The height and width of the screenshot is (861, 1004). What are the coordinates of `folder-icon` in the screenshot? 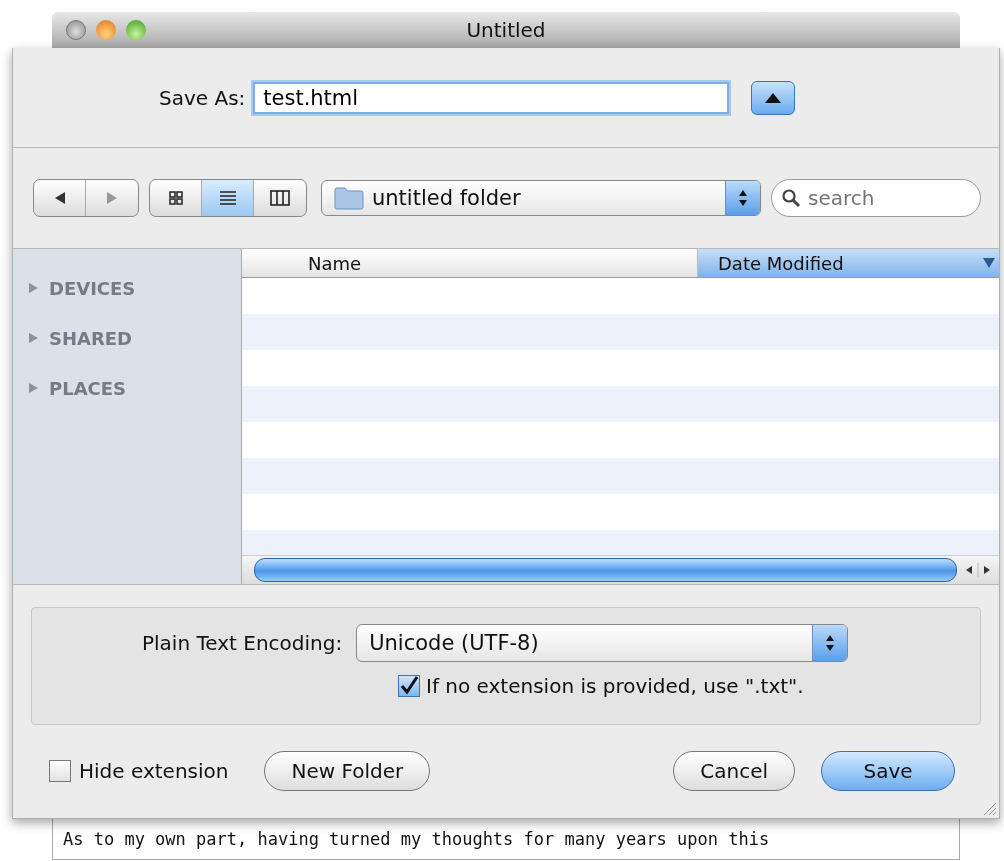 It's located at (349, 198).